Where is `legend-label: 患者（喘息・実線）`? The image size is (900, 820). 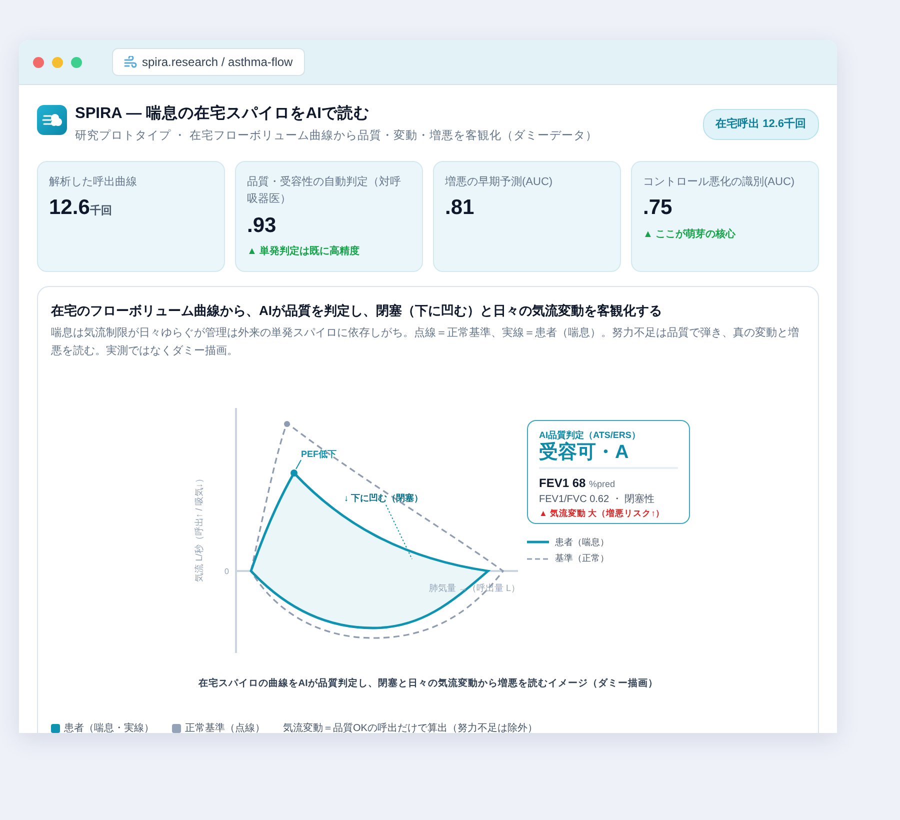
legend-label: 患者（喘息・実線） is located at coordinates (109, 727).